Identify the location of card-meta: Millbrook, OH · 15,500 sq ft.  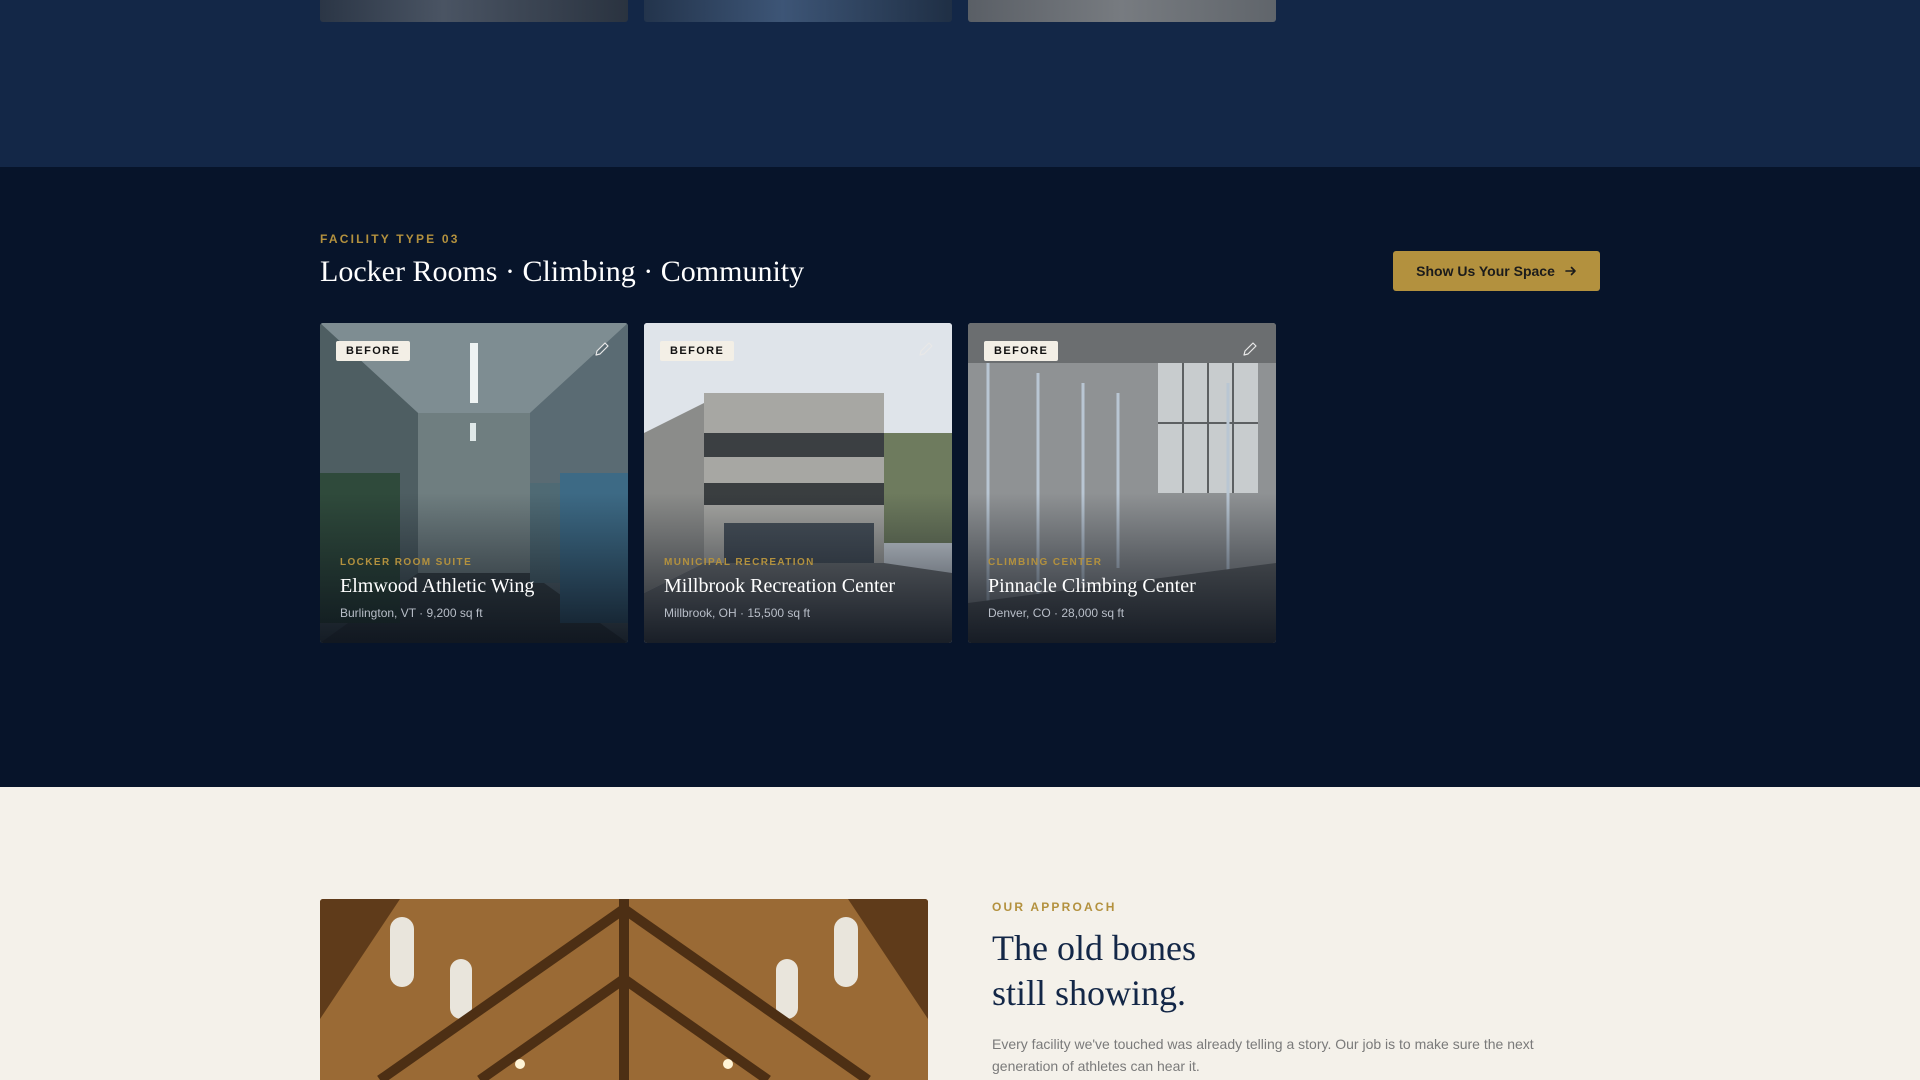
(737, 613).